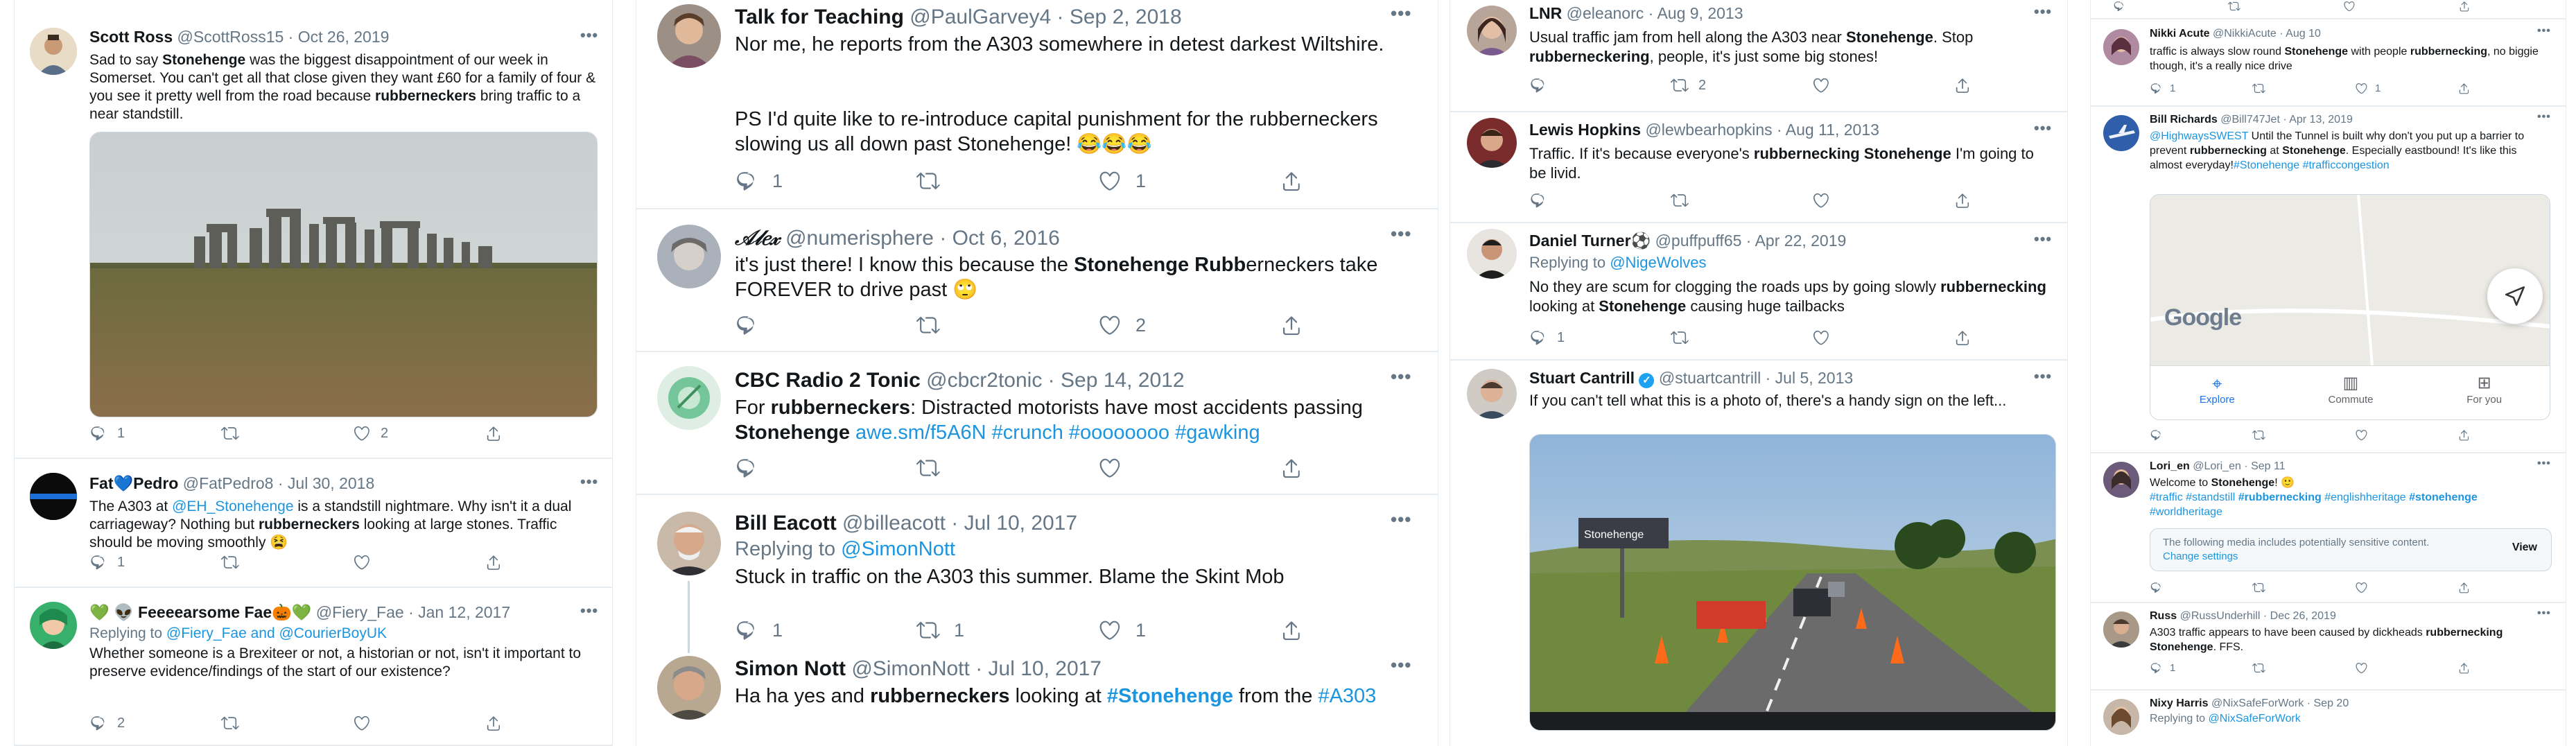  I want to click on author-handle: @lewbearhopkins, so click(1708, 130).